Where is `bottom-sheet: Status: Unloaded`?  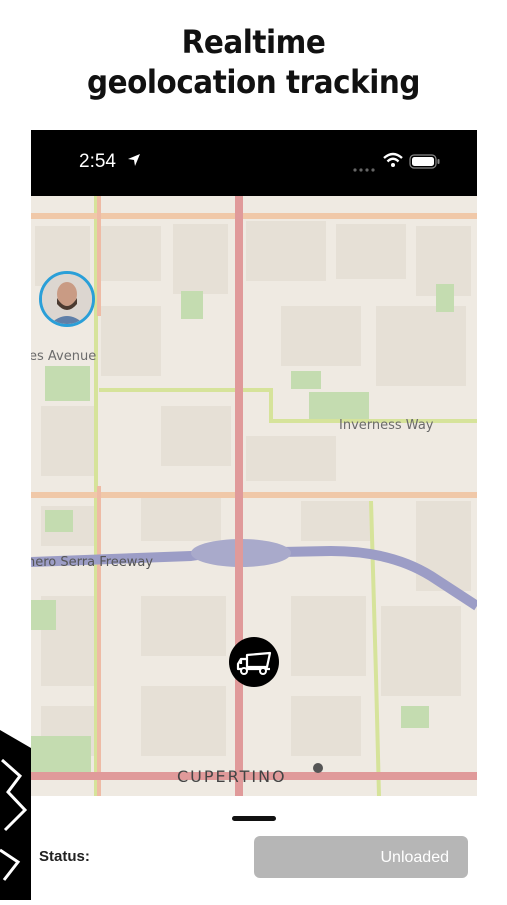 bottom-sheet: Status: Unloaded is located at coordinates (254, 848).